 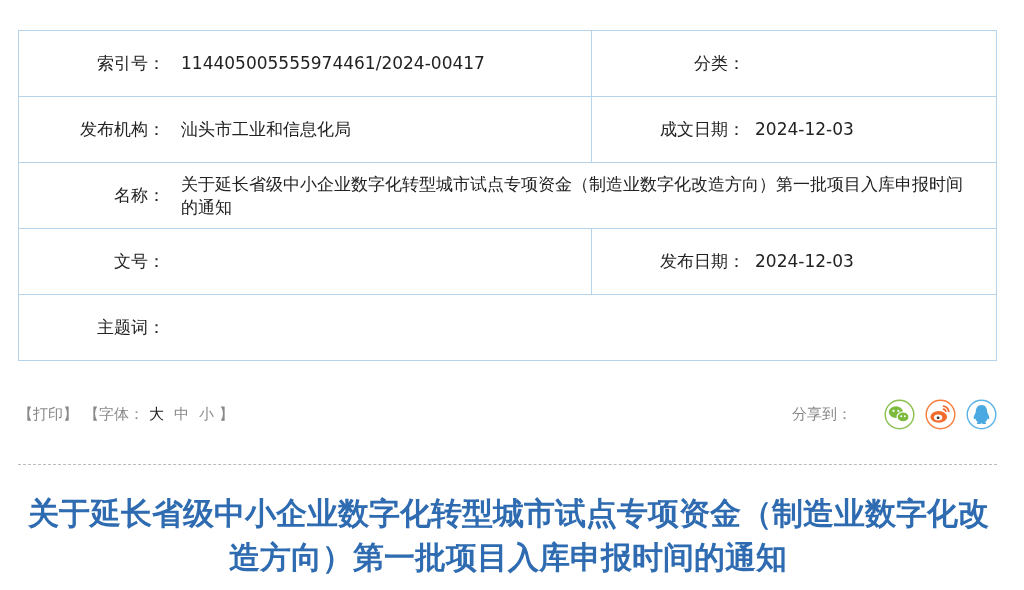 I want to click on field-label: 分类：, so click(x=719, y=63).